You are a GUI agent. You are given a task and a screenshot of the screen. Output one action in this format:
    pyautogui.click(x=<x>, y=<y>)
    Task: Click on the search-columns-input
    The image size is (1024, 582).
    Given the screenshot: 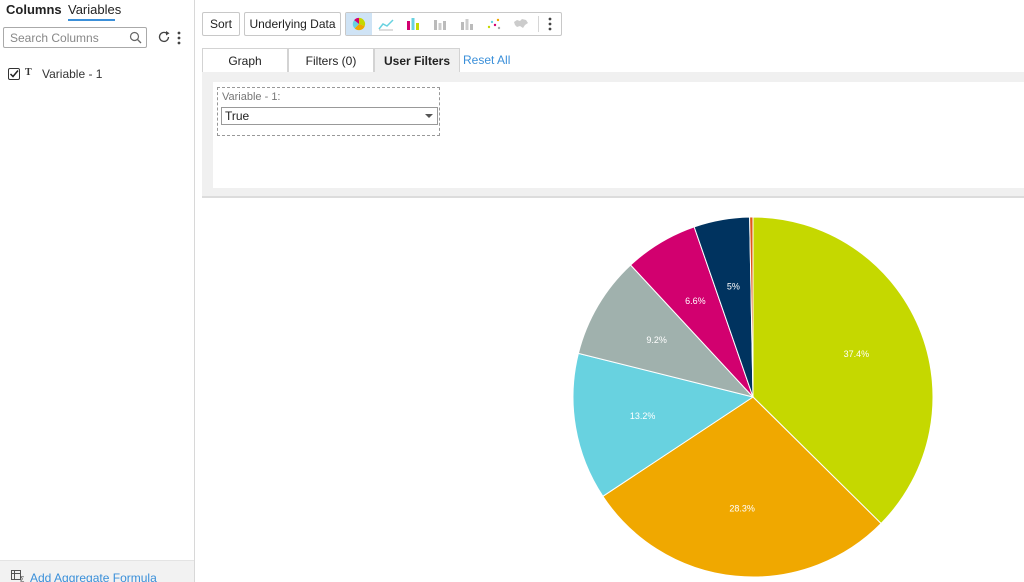 What is the action you would take?
    pyautogui.click(x=66, y=37)
    